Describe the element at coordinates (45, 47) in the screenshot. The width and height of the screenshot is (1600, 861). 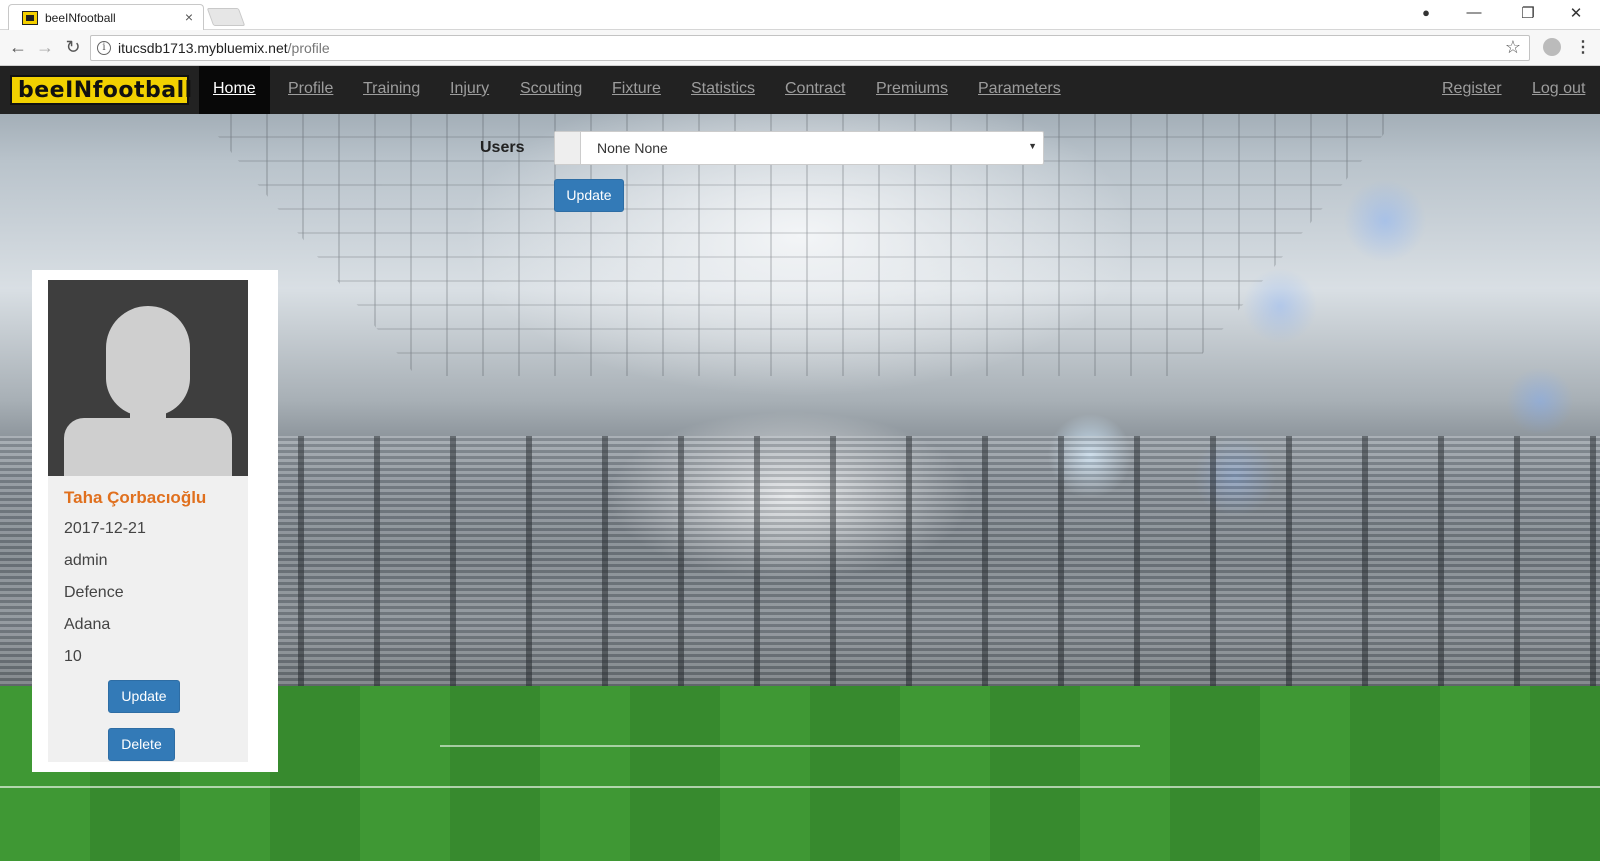
I see `forward-icon: →` at that location.